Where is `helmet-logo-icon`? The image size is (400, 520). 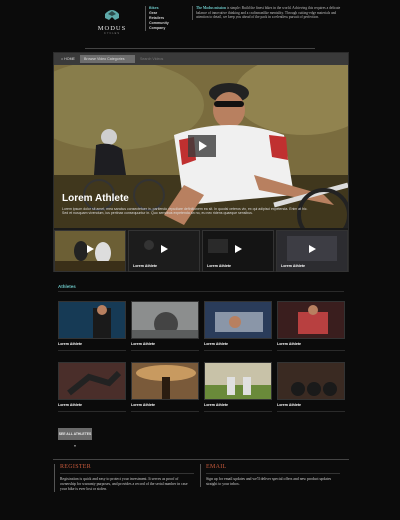
helmet-logo-icon is located at coordinates (112, 15).